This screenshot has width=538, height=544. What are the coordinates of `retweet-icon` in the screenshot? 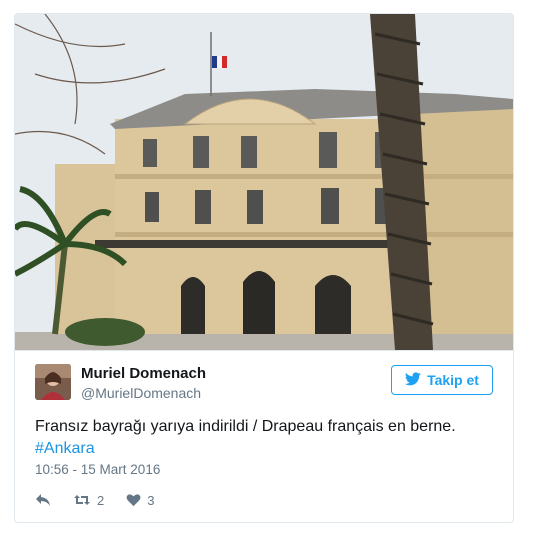 It's located at (82, 500).